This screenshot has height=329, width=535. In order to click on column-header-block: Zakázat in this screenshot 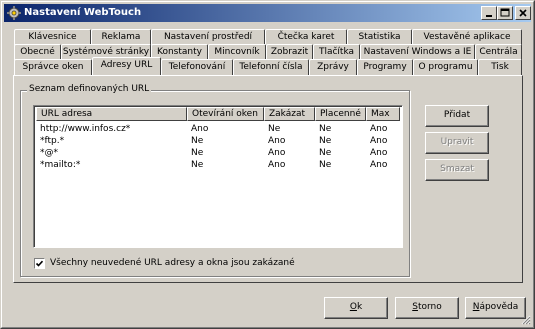, I will do `click(289, 114)`.